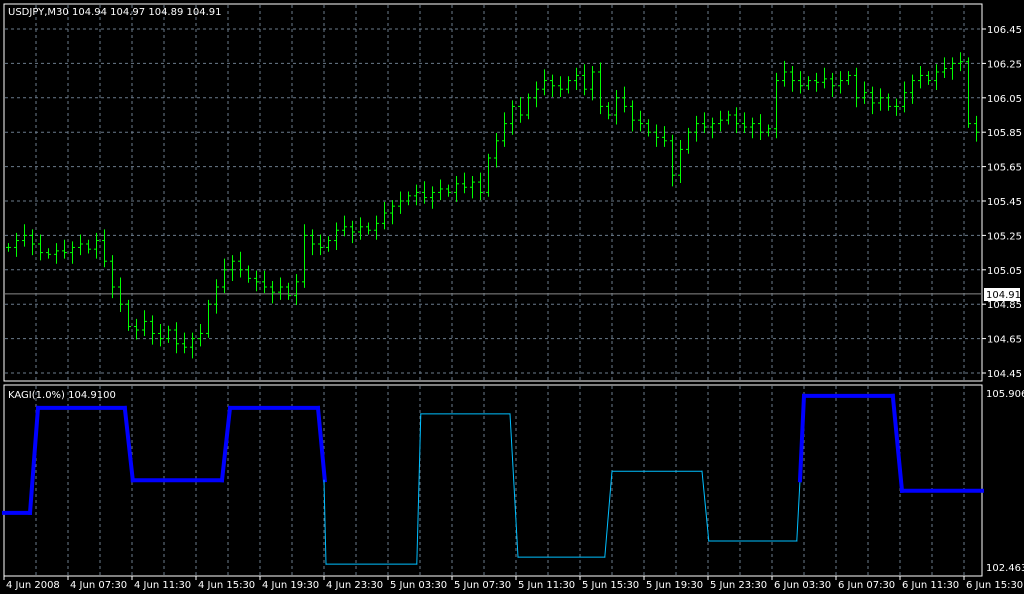  What do you see at coordinates (1004, 99) in the screenshot?
I see `y-tick-label: 106.05` at bounding box center [1004, 99].